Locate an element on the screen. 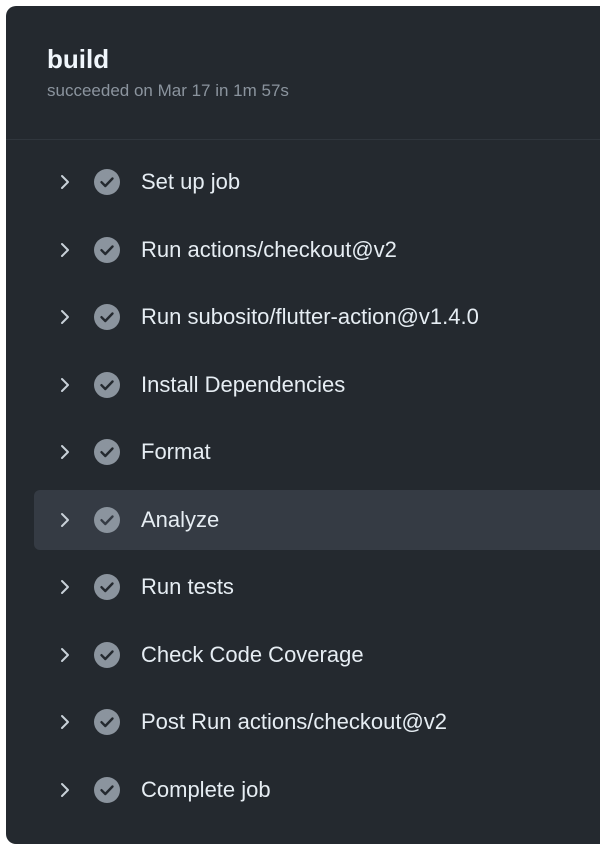  job-title: build is located at coordinates (78, 59).